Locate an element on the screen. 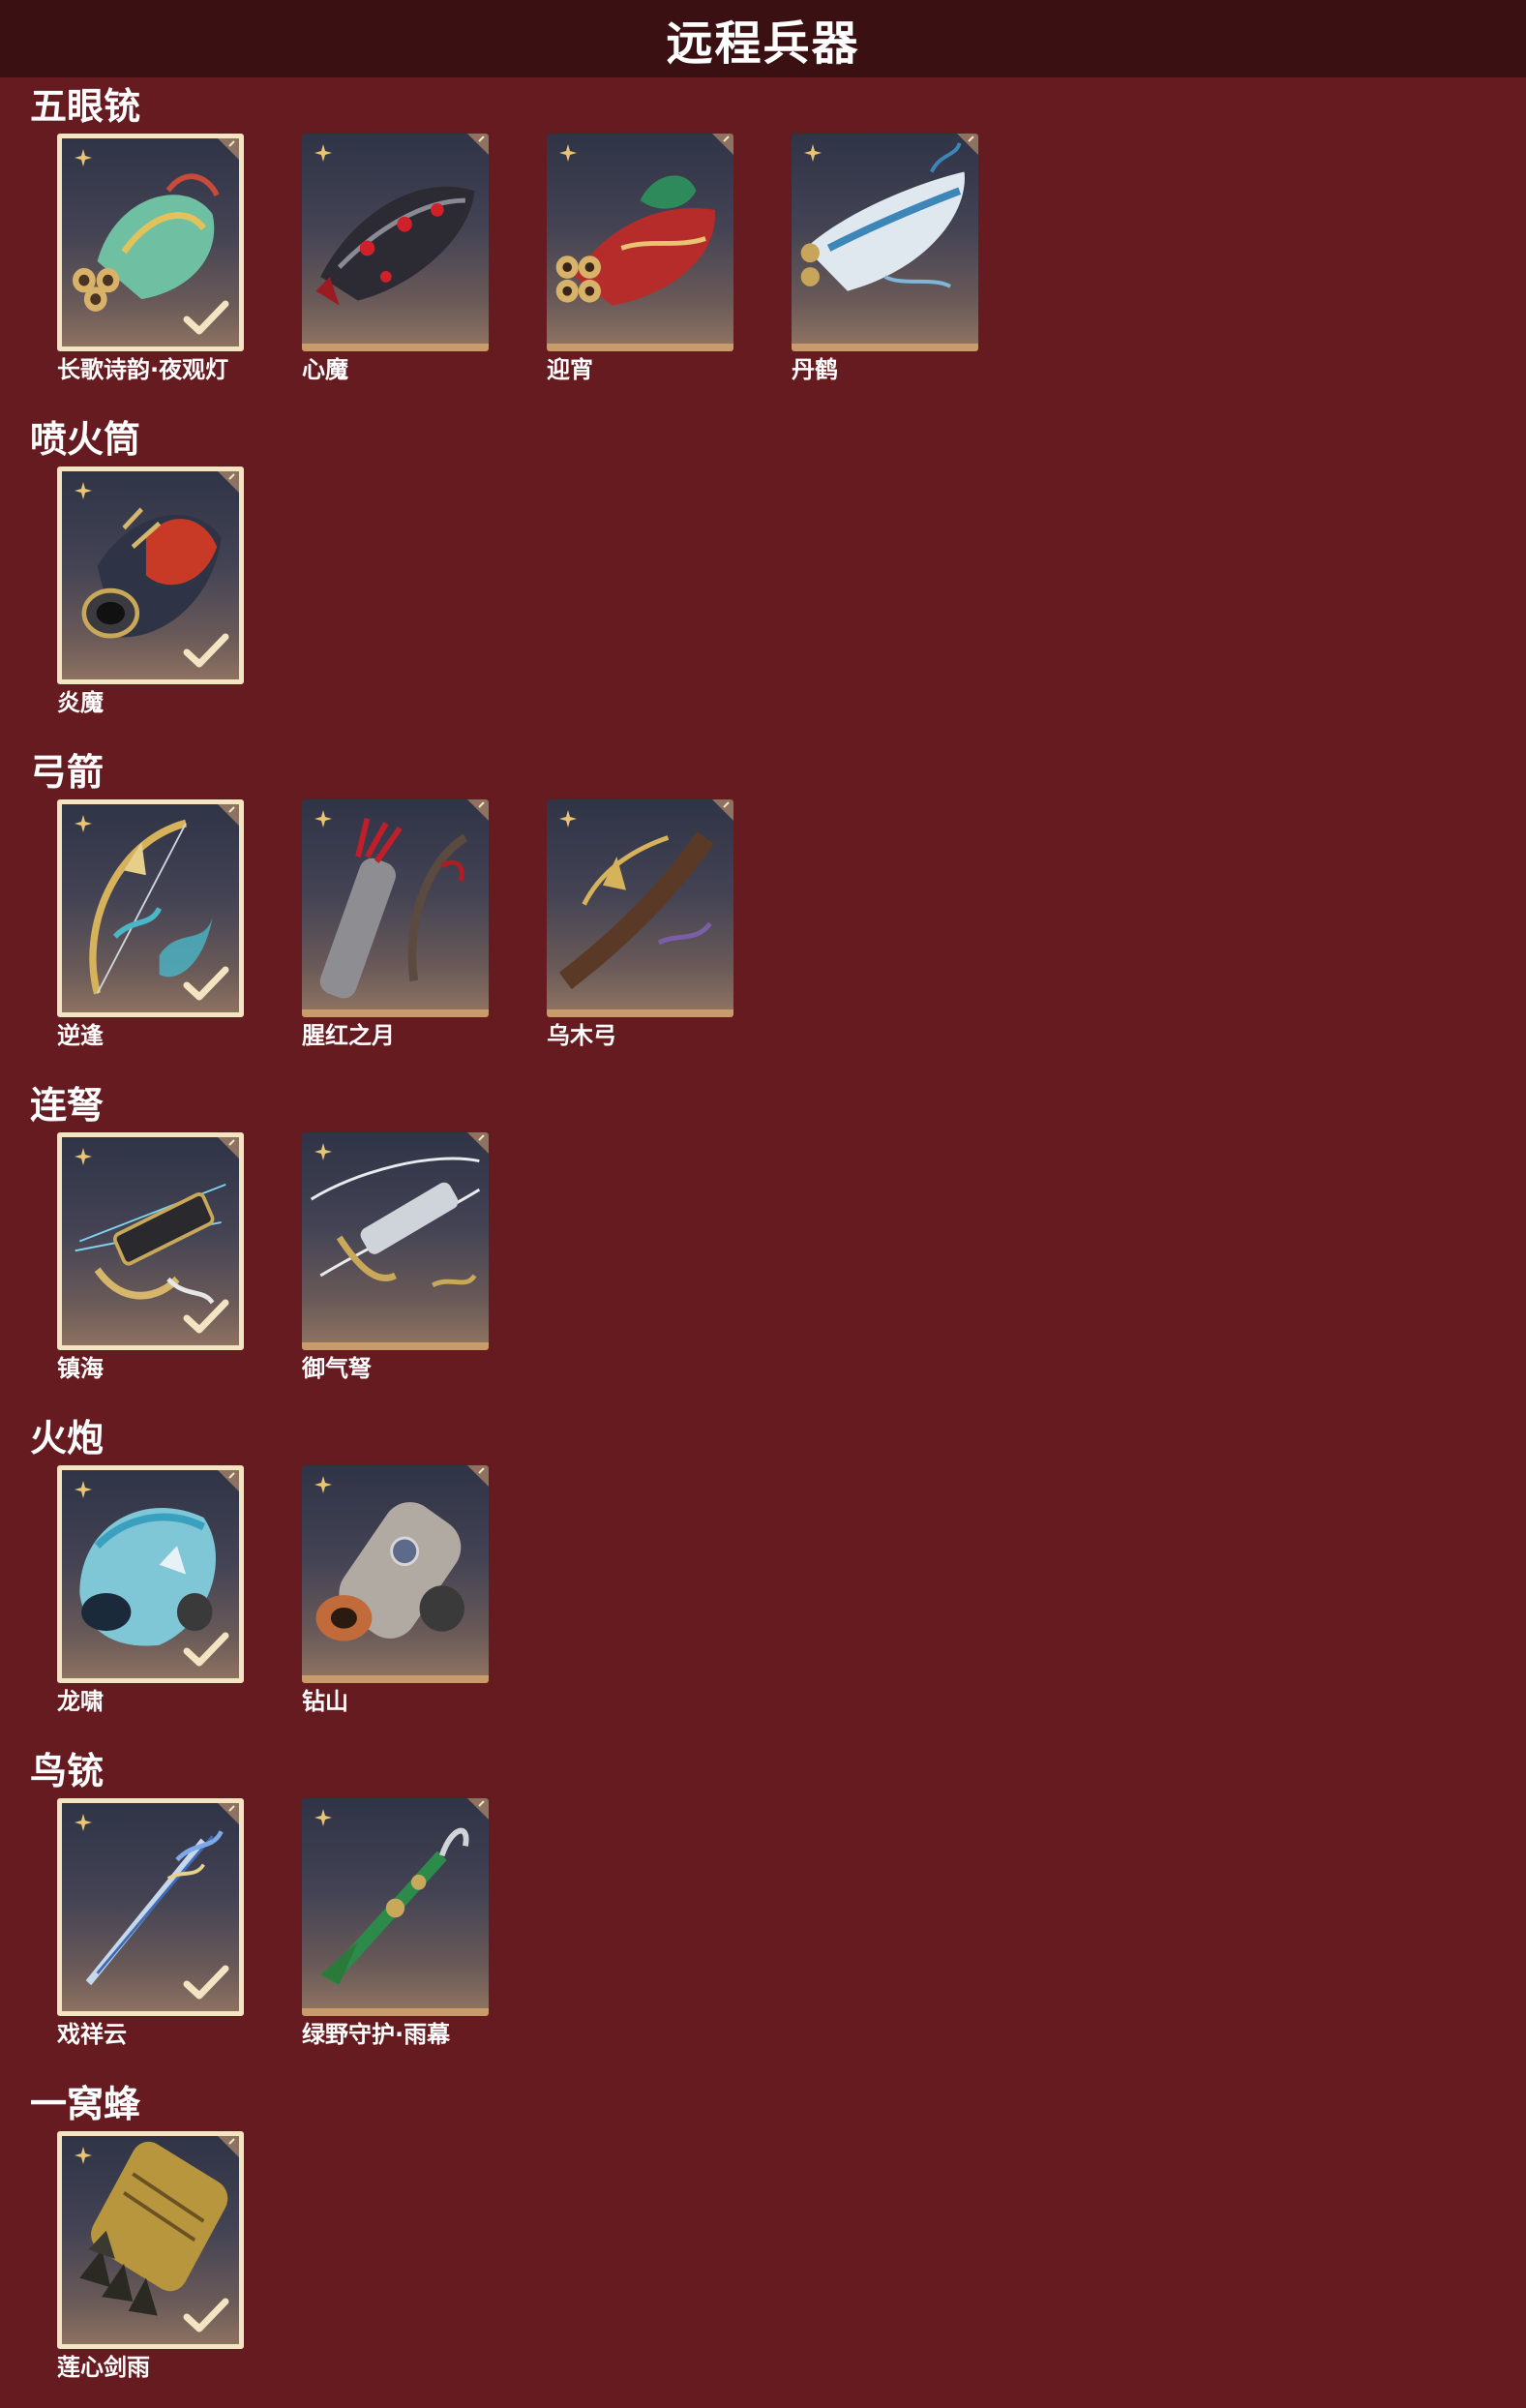 This screenshot has height=2408, width=1526. page-header: 远程兵器 is located at coordinates (763, 38).